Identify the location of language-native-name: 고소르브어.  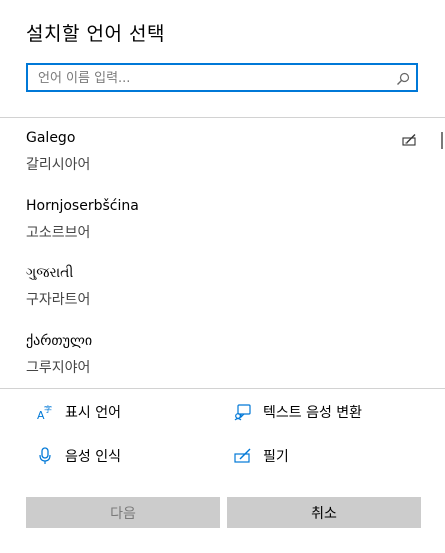
(58, 233).